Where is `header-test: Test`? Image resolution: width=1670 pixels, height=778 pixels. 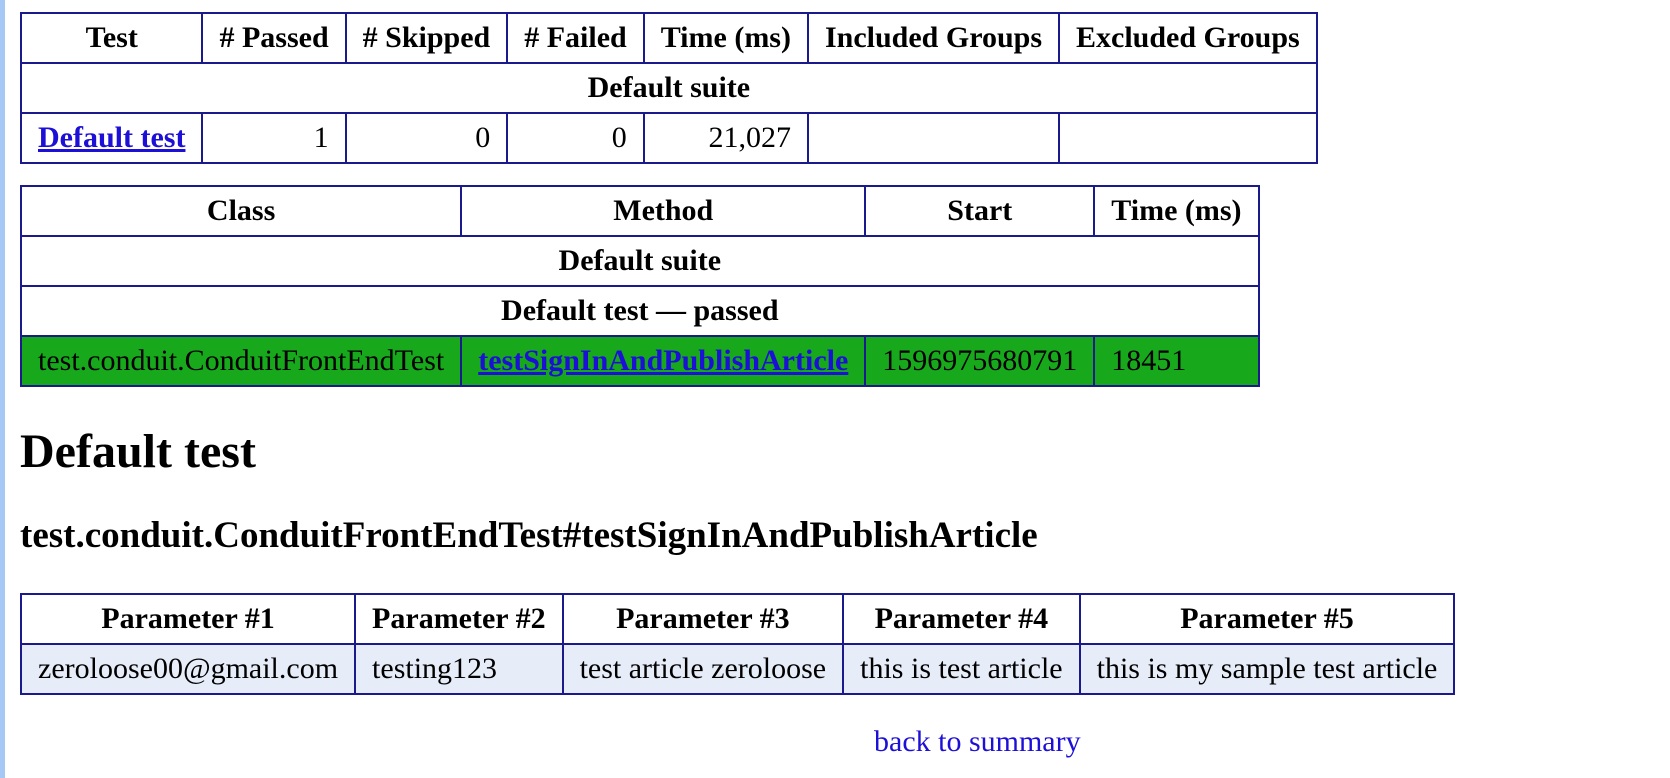 header-test: Test is located at coordinates (111, 38).